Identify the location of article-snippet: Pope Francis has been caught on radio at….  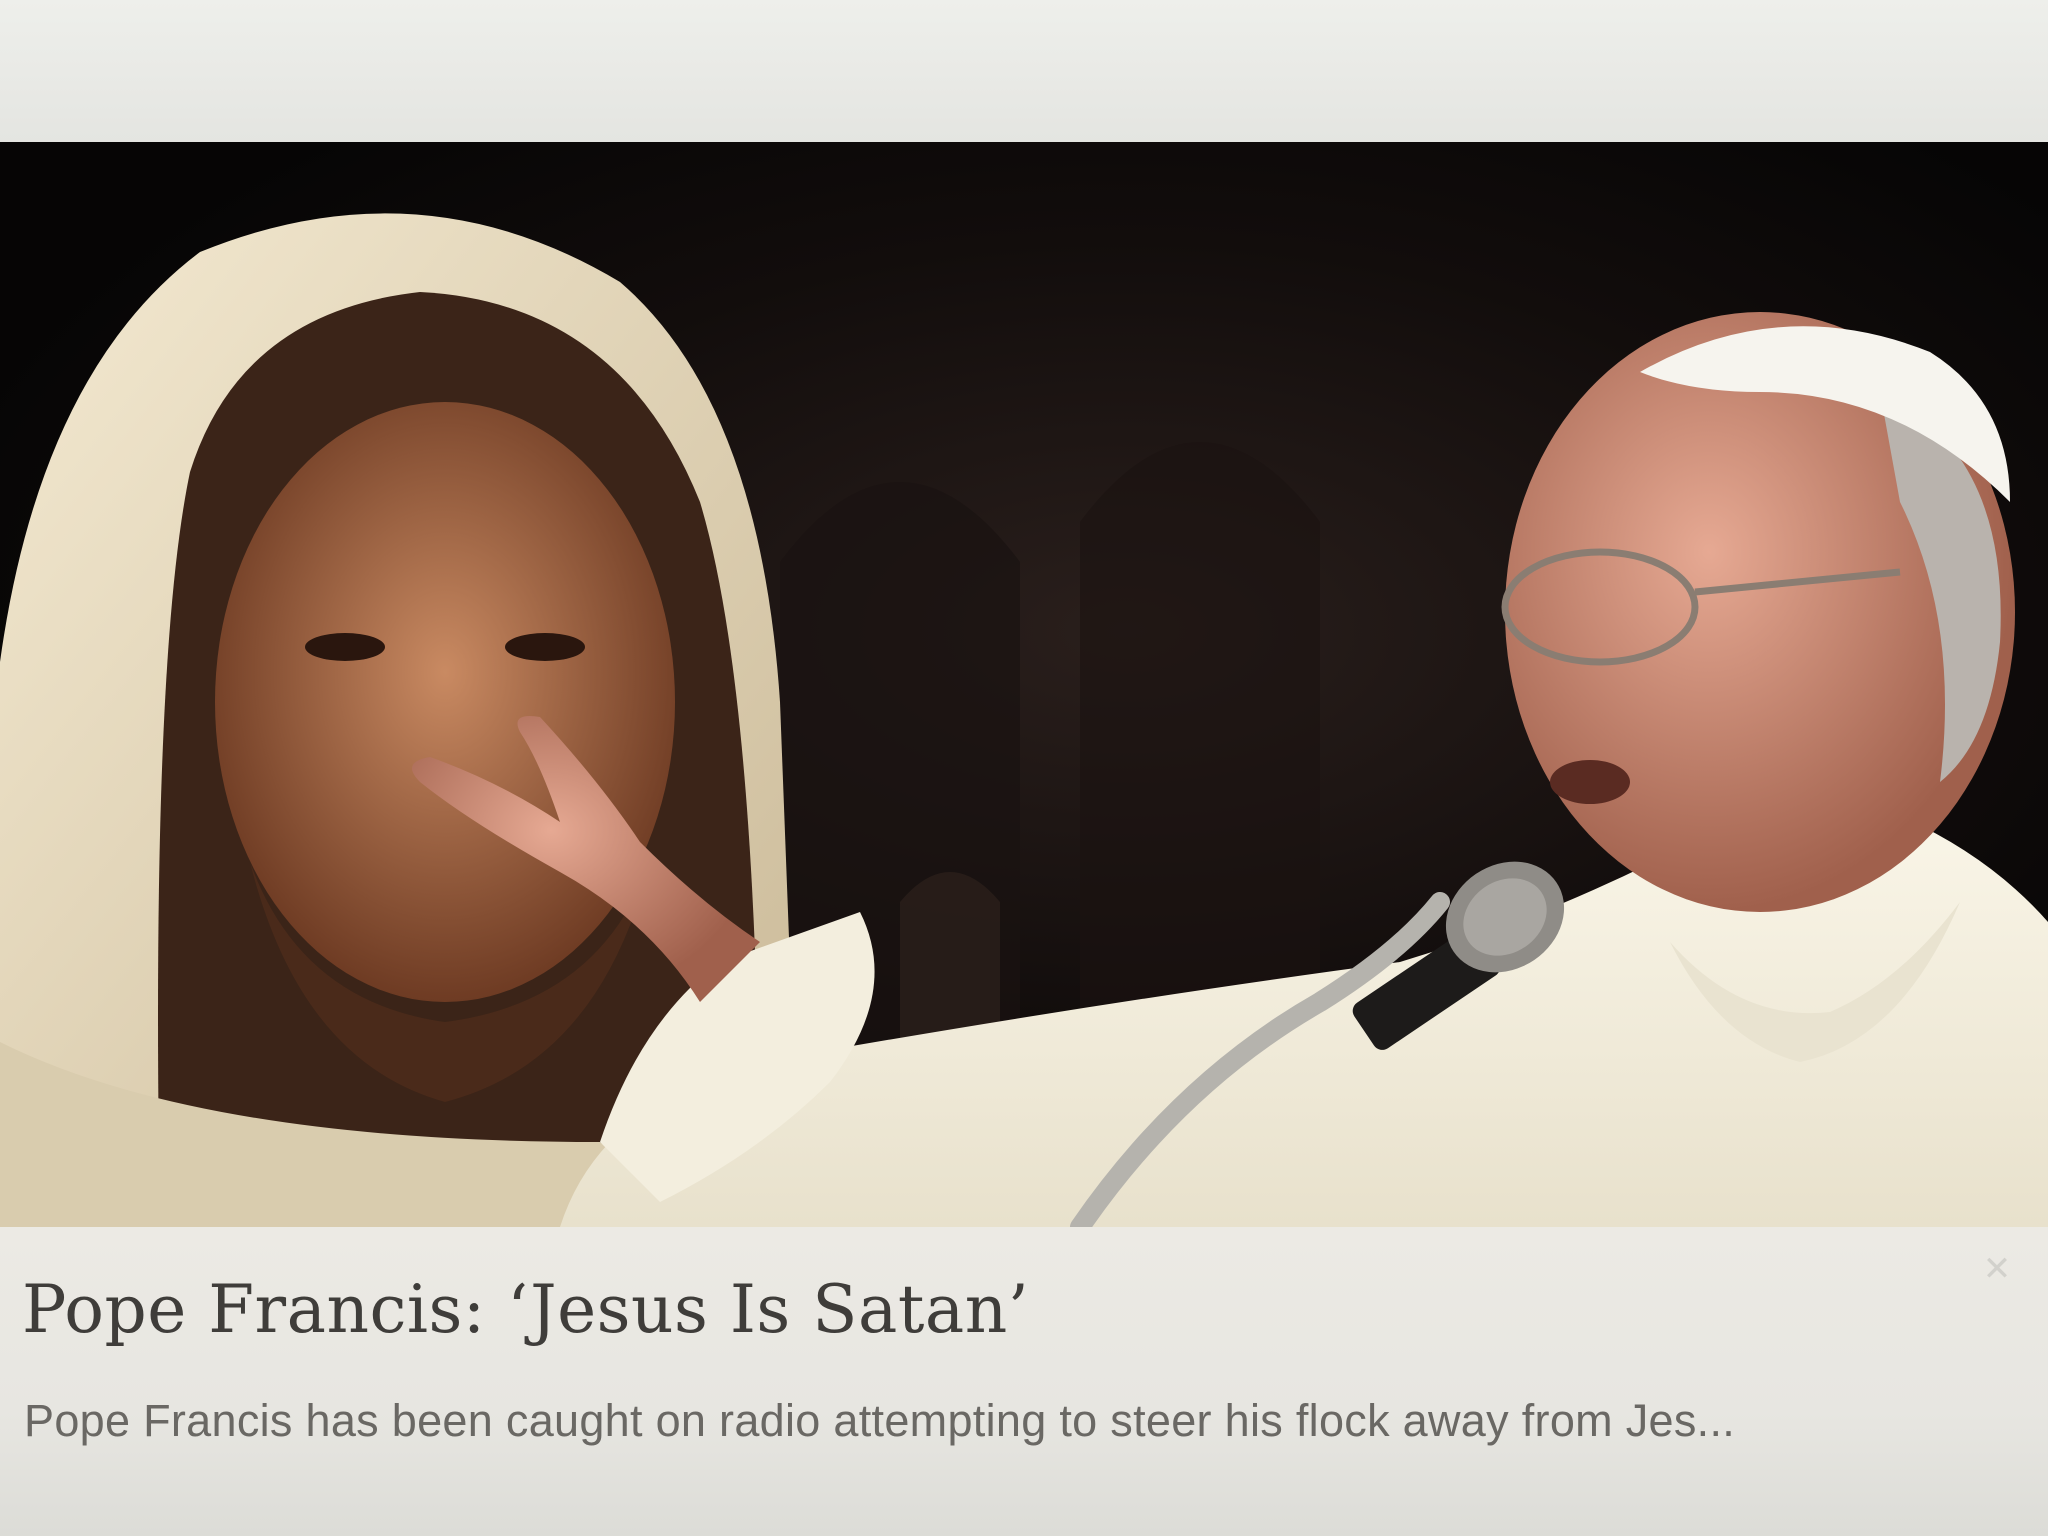
(880, 1420).